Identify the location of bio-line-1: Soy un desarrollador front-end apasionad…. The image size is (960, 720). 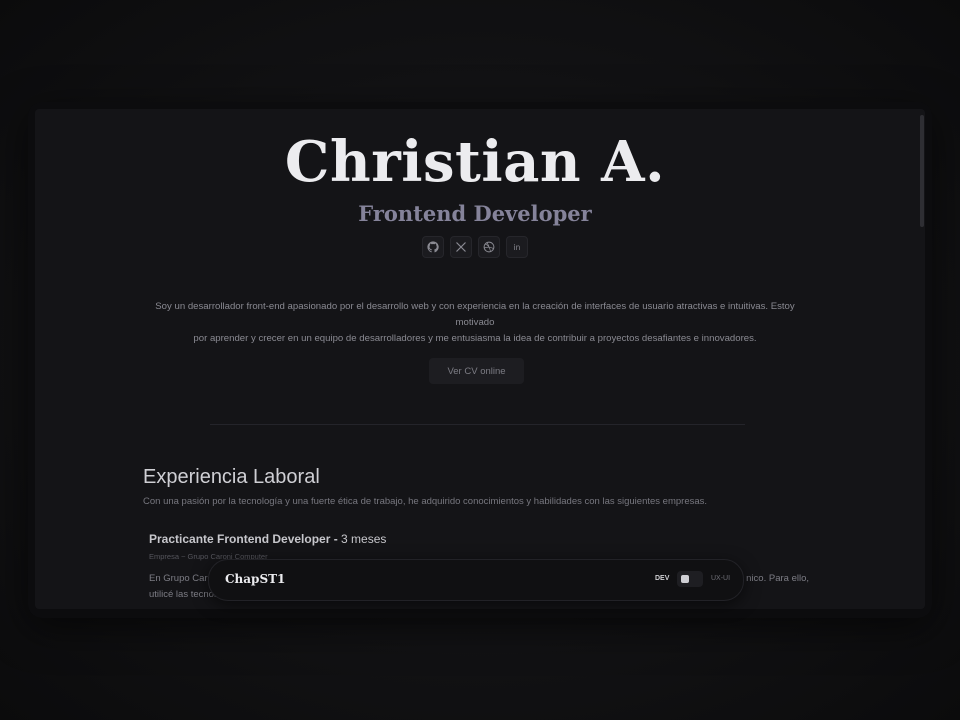
(475, 314).